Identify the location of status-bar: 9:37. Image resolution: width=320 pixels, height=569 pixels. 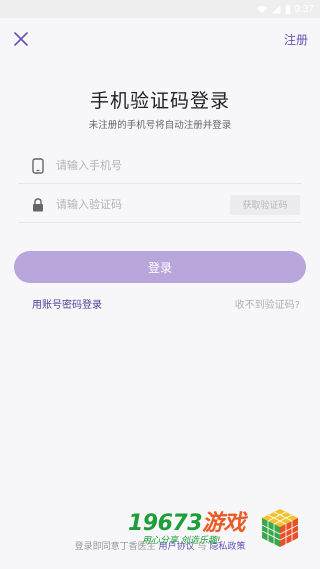
(160, 9).